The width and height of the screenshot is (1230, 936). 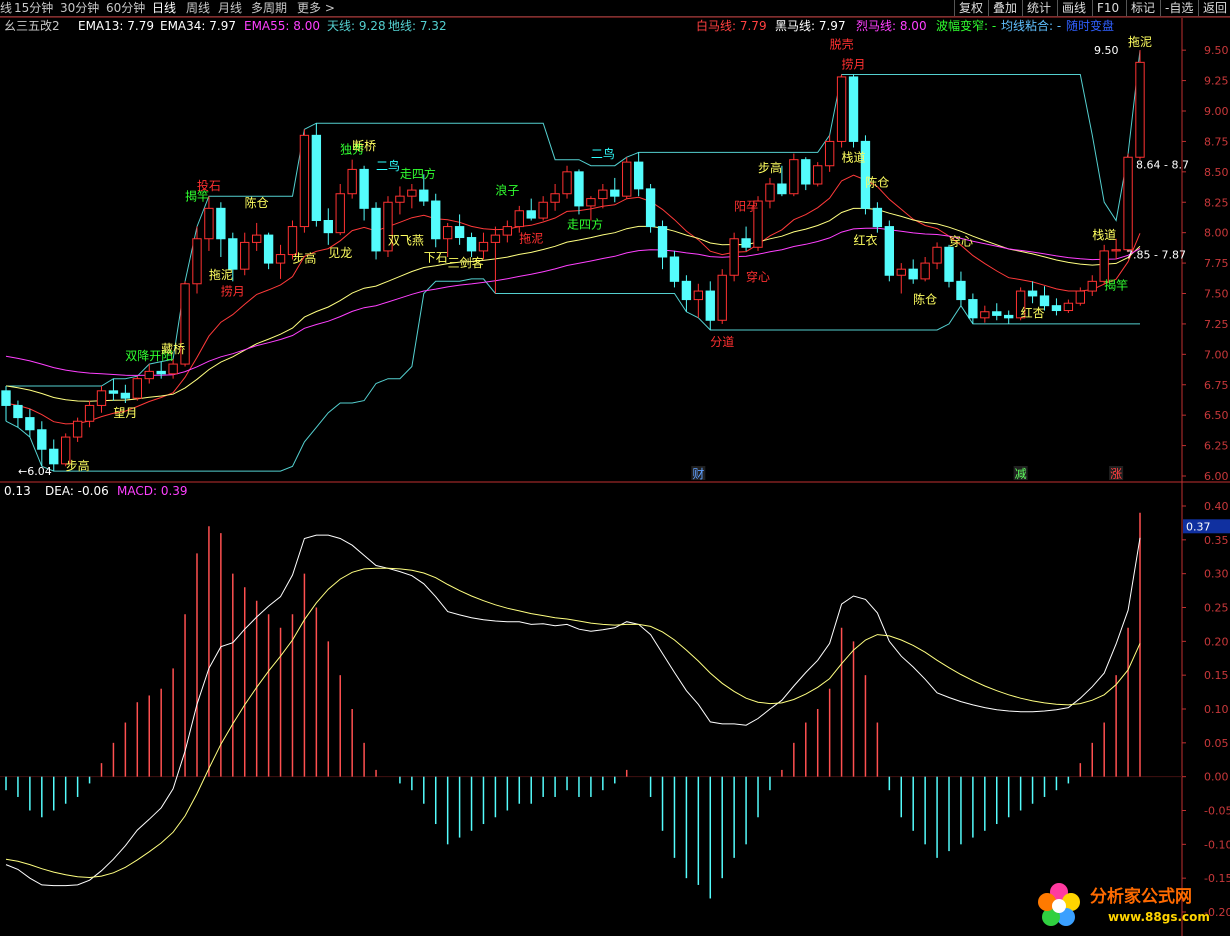 What do you see at coordinates (1033, 312) in the screenshot?
I see `signal-label: 红杏` at bounding box center [1033, 312].